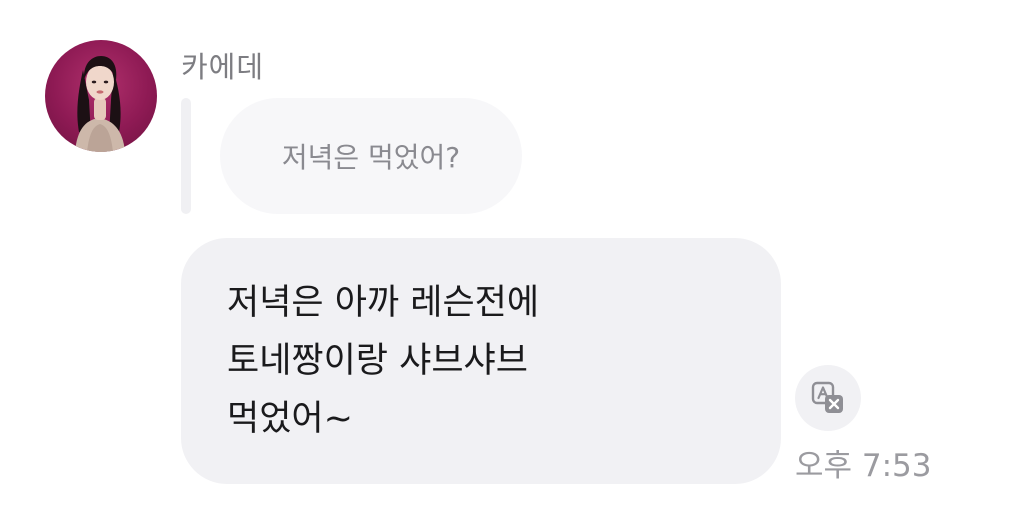 The image size is (1012, 530). Describe the element at coordinates (290, 419) in the screenshot. I see `message-line: 먹었어~` at that location.